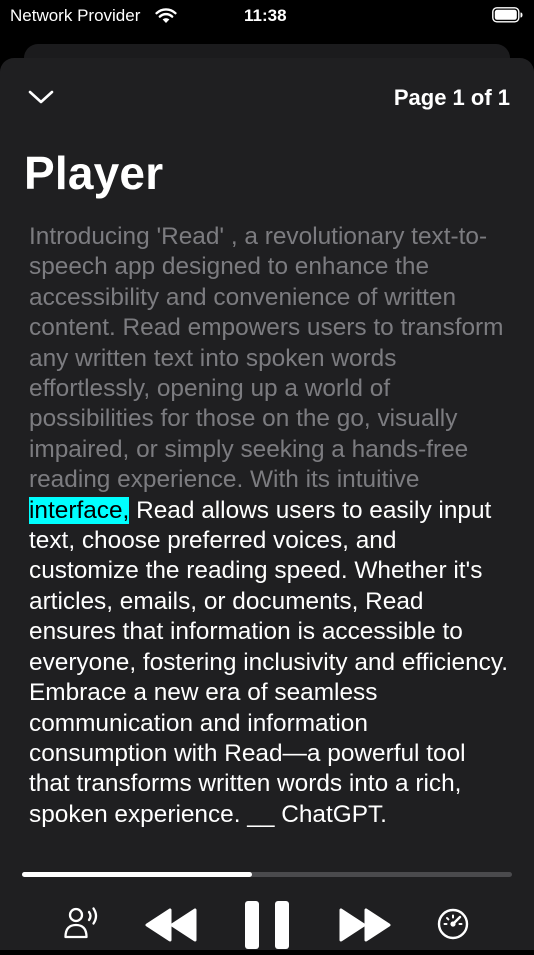  Describe the element at coordinates (79, 510) in the screenshot. I see `current-word-highlight: interface,` at that location.